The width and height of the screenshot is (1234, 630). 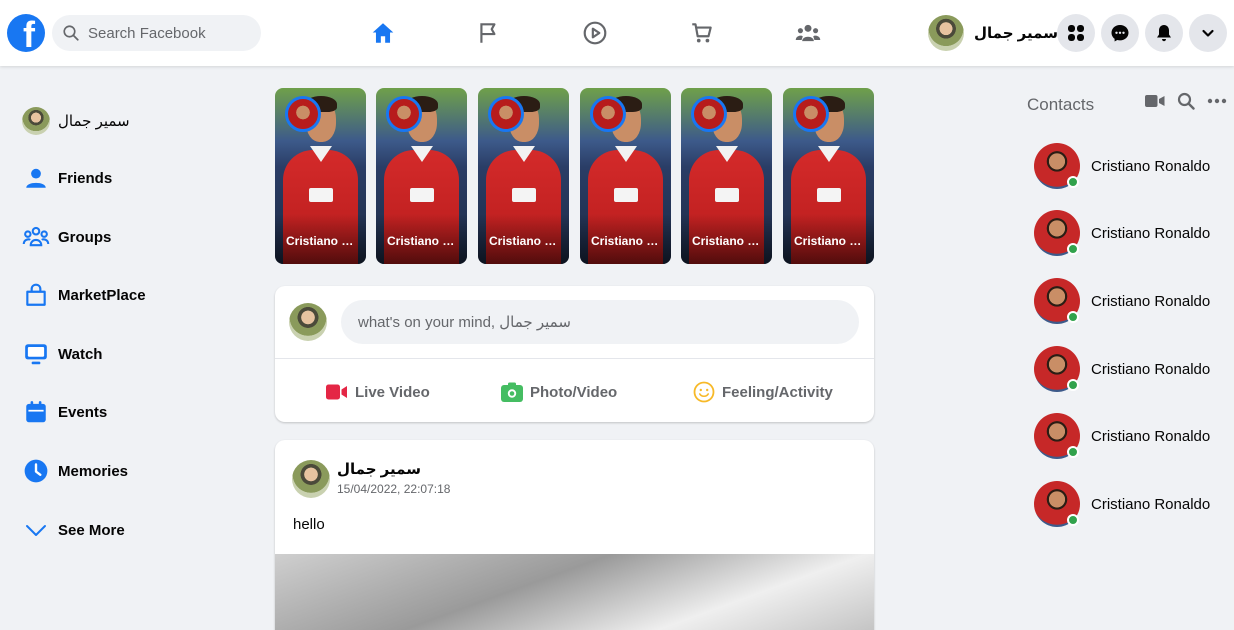 I want to click on marketplace-cart-icon, so click(x=702, y=33).